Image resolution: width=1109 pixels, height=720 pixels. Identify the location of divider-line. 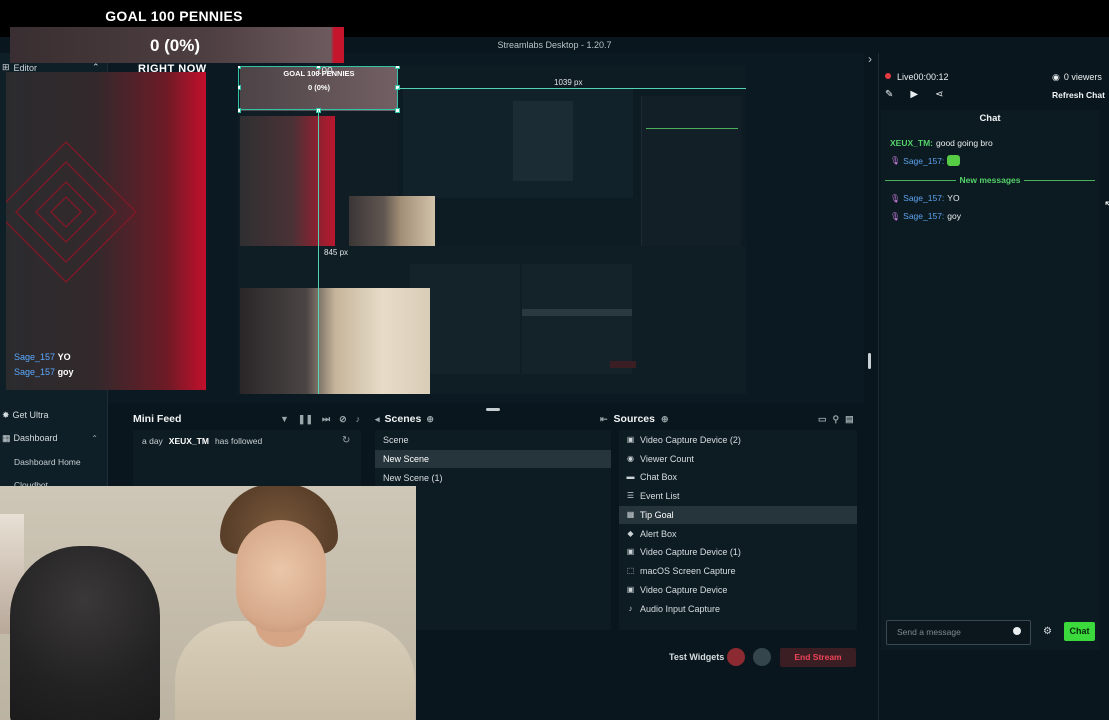
(1060, 180).